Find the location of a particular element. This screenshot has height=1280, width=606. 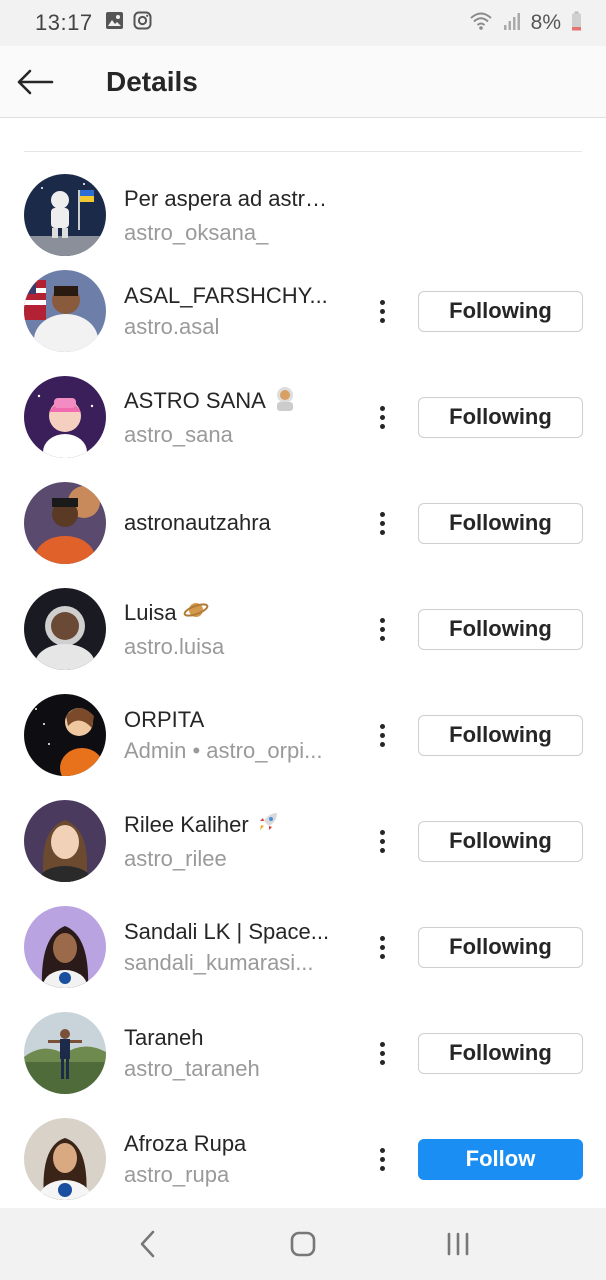

member-name: Afroza Rupa is located at coordinates (185, 1143).